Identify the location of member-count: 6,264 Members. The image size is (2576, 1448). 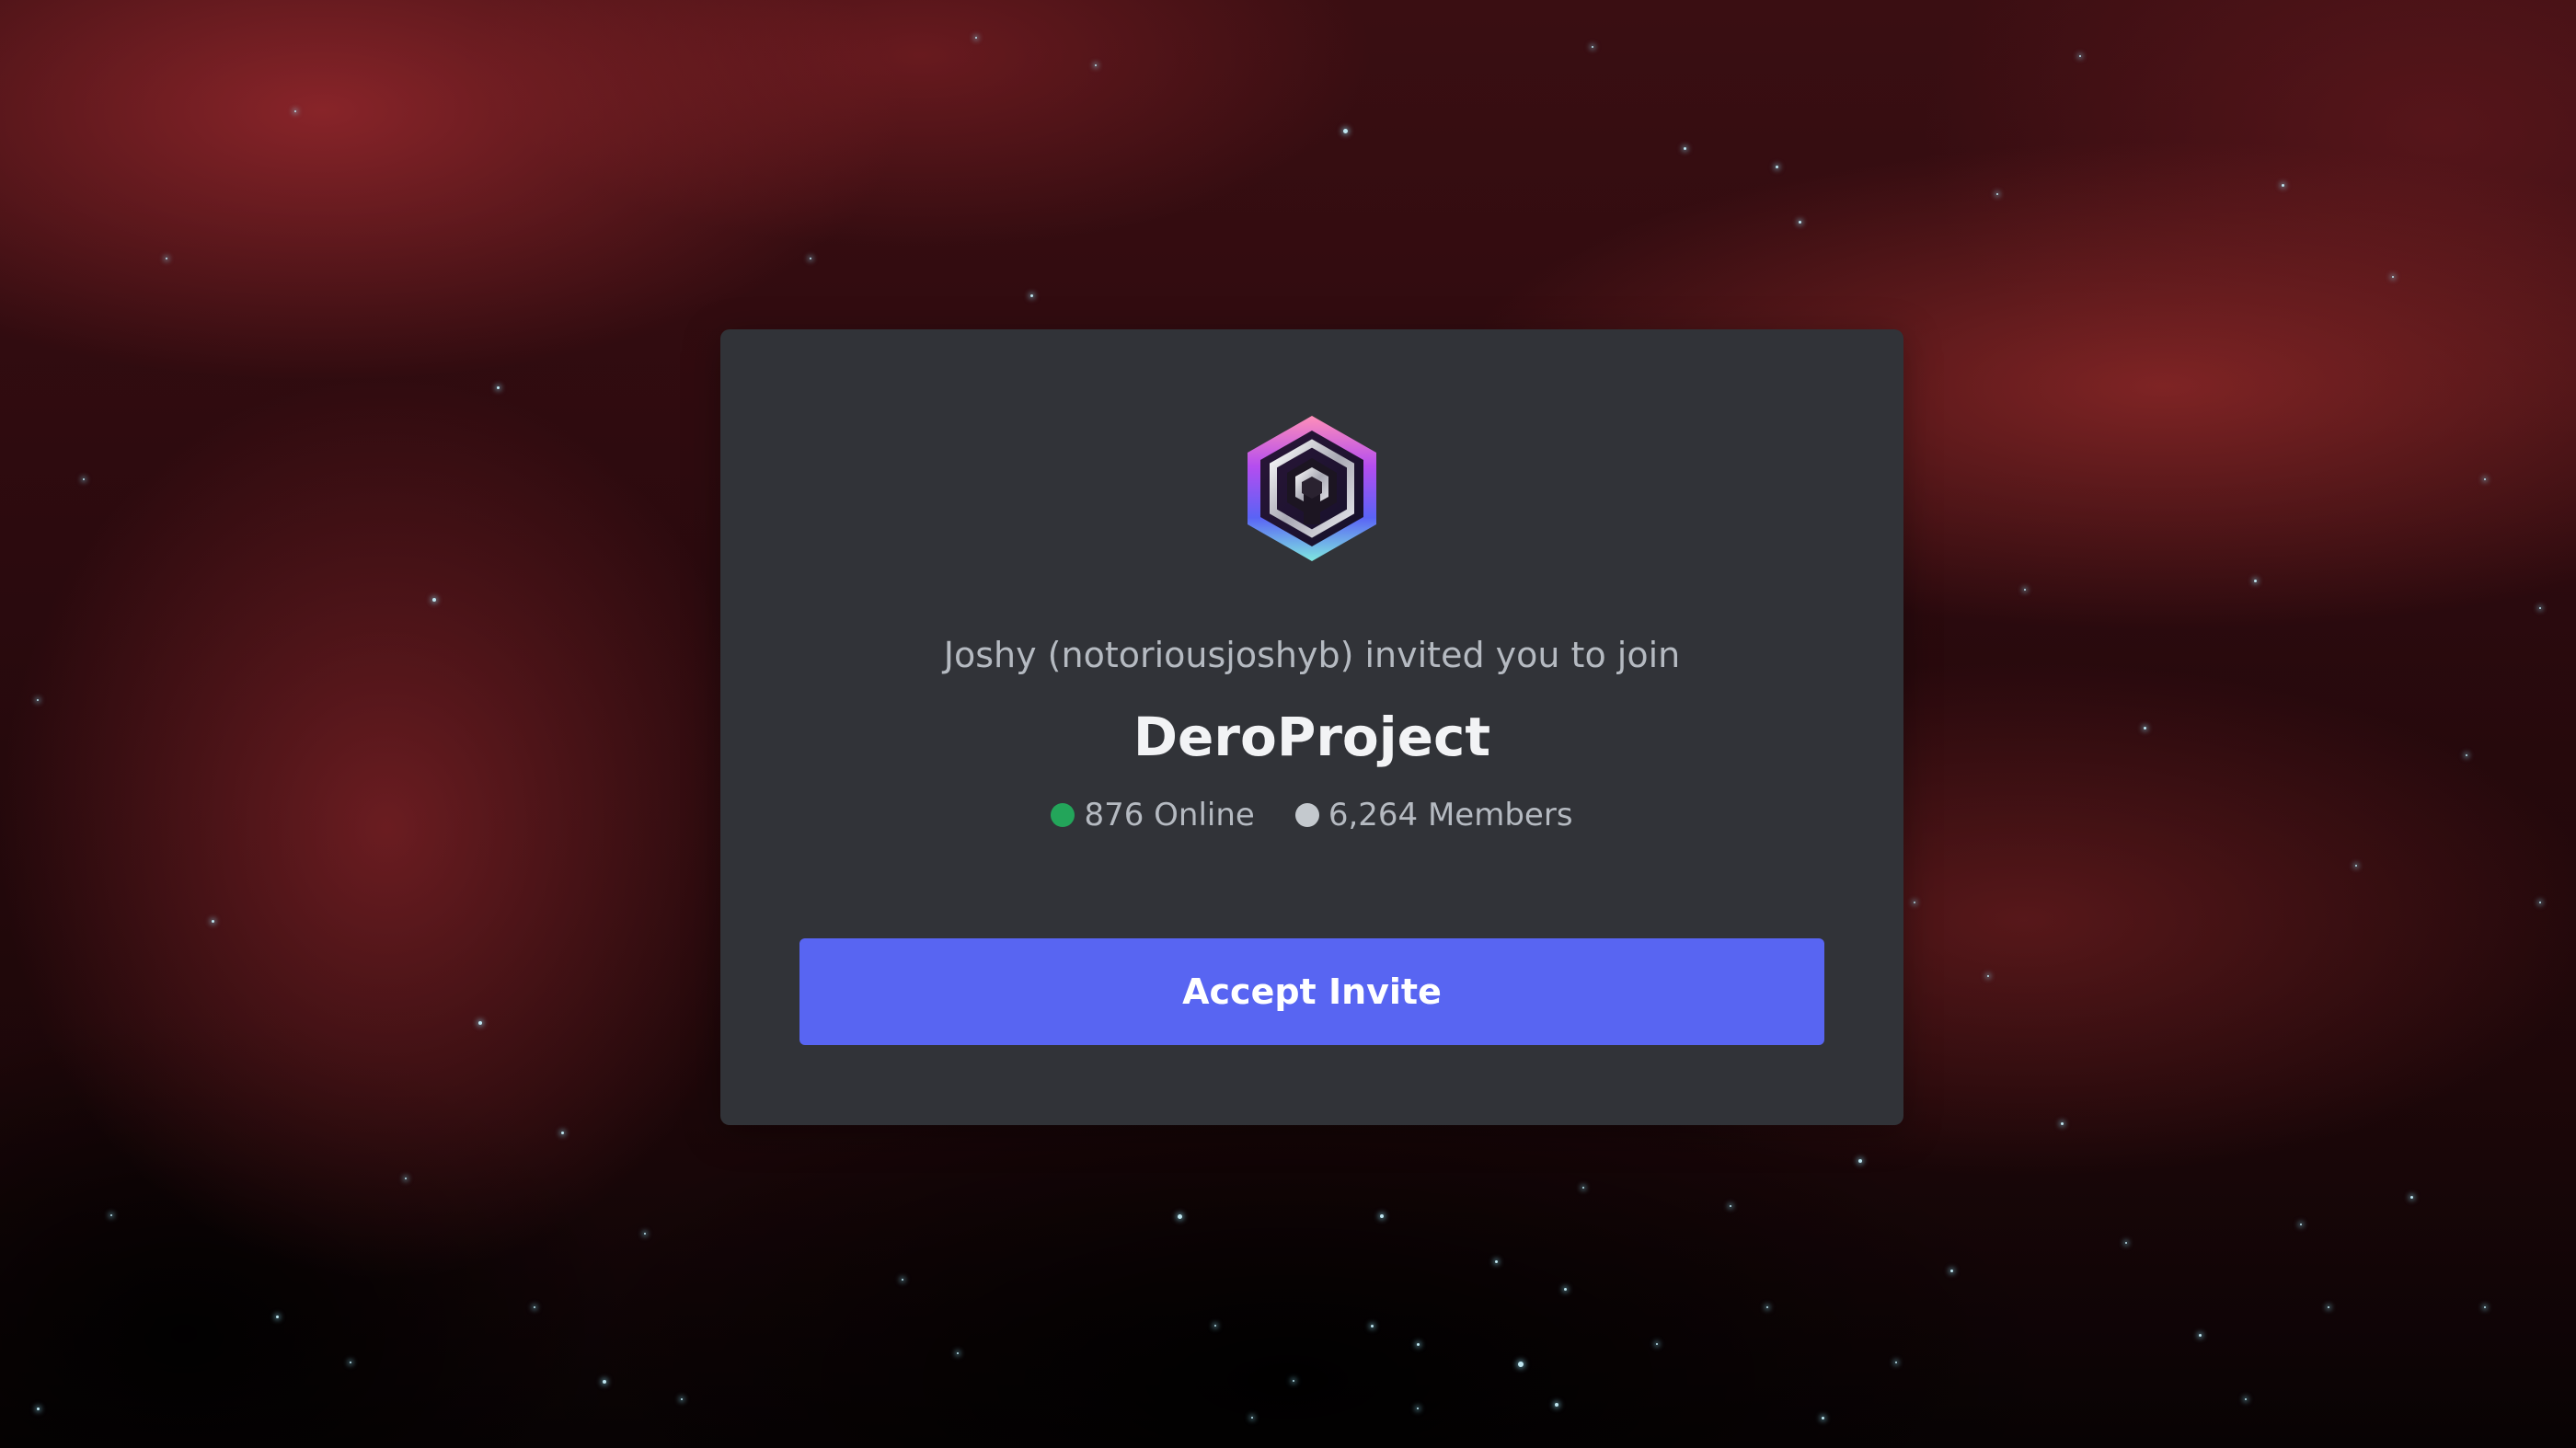
(1433, 815).